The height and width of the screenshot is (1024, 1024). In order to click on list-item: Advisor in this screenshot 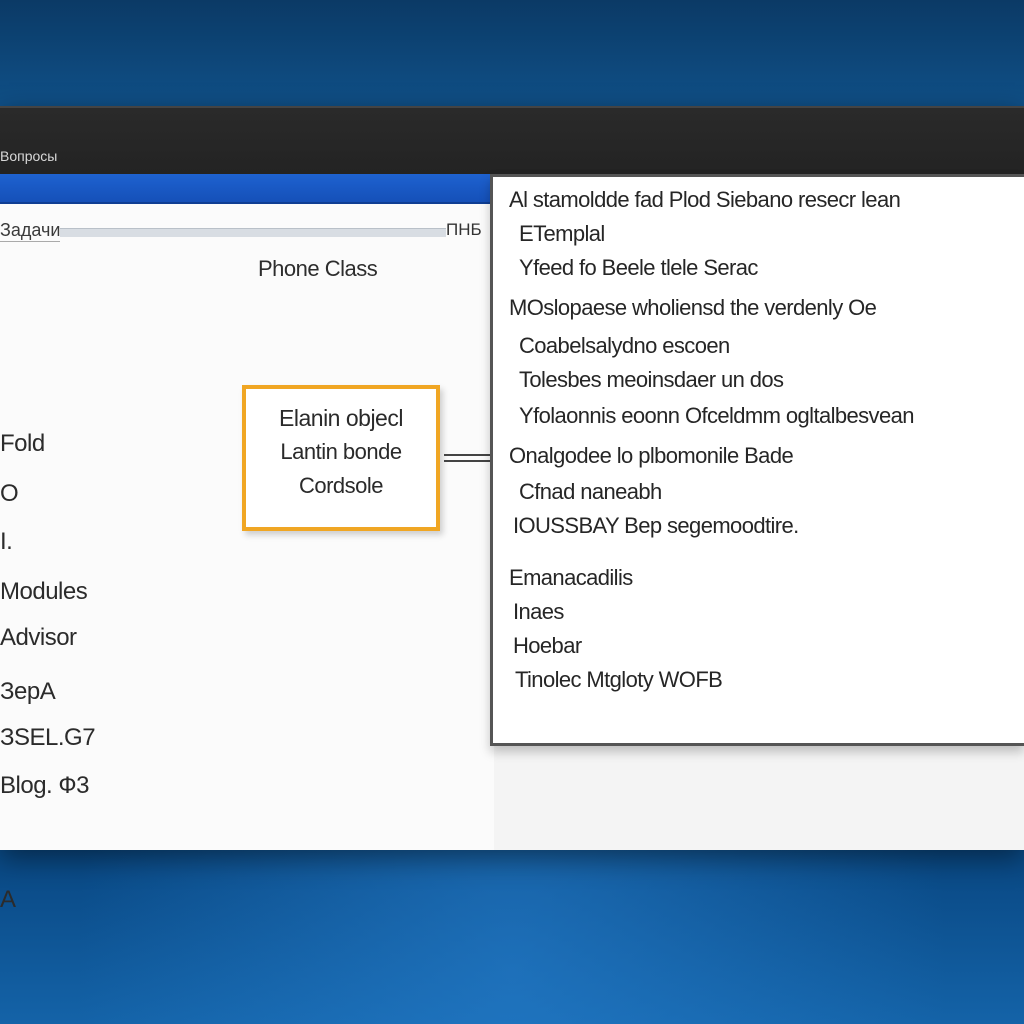, I will do `click(38, 638)`.